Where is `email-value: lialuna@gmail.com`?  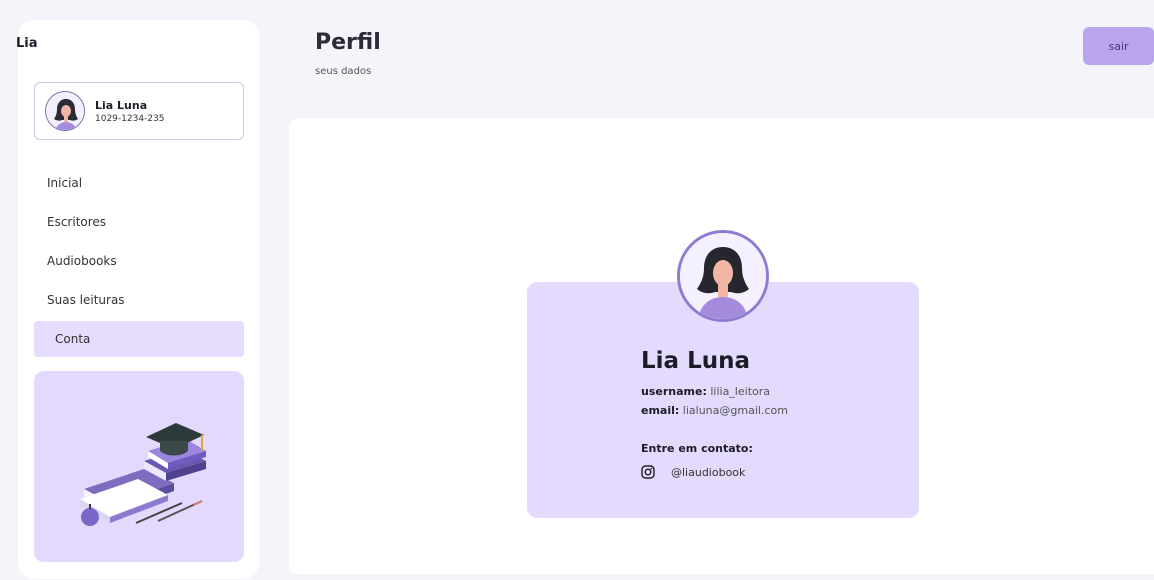 email-value: lialuna@gmail.com is located at coordinates (735, 410).